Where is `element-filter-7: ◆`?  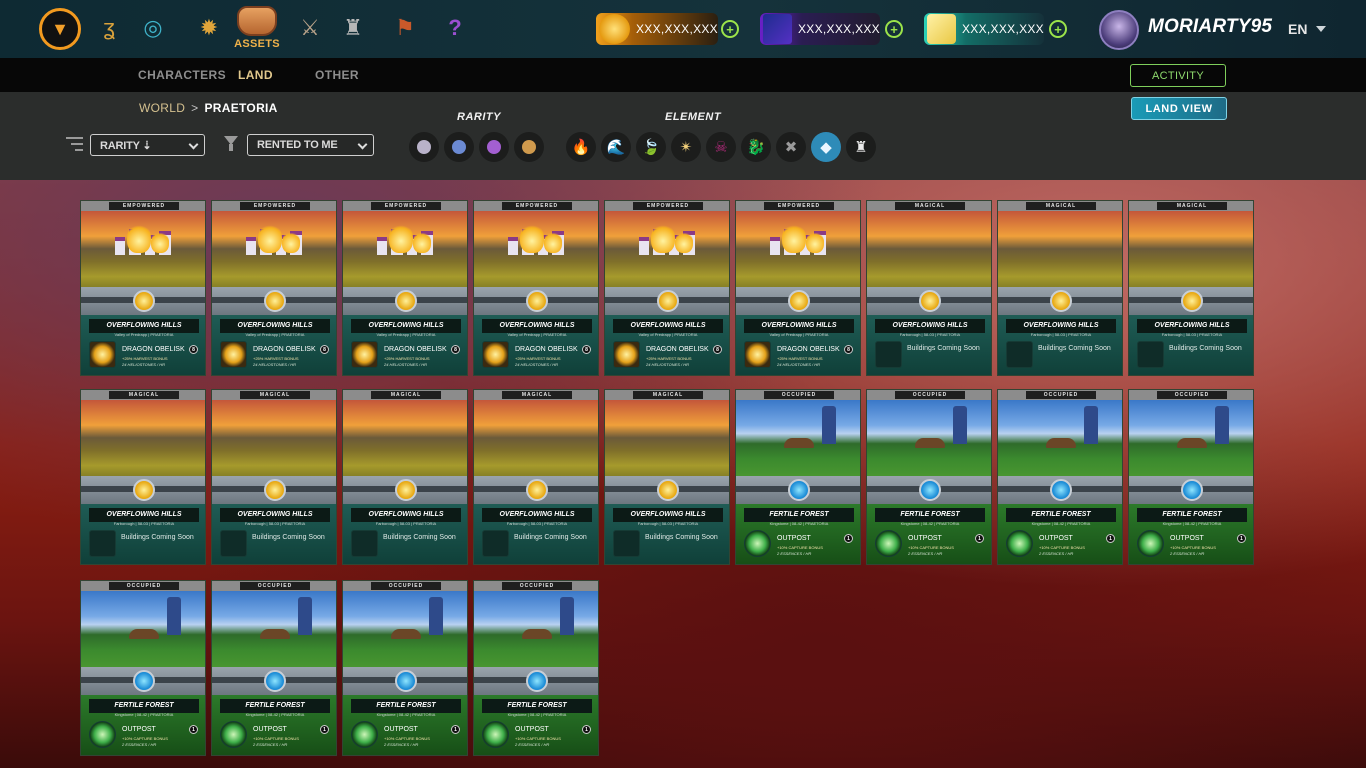
element-filter-7: ◆ is located at coordinates (826, 147).